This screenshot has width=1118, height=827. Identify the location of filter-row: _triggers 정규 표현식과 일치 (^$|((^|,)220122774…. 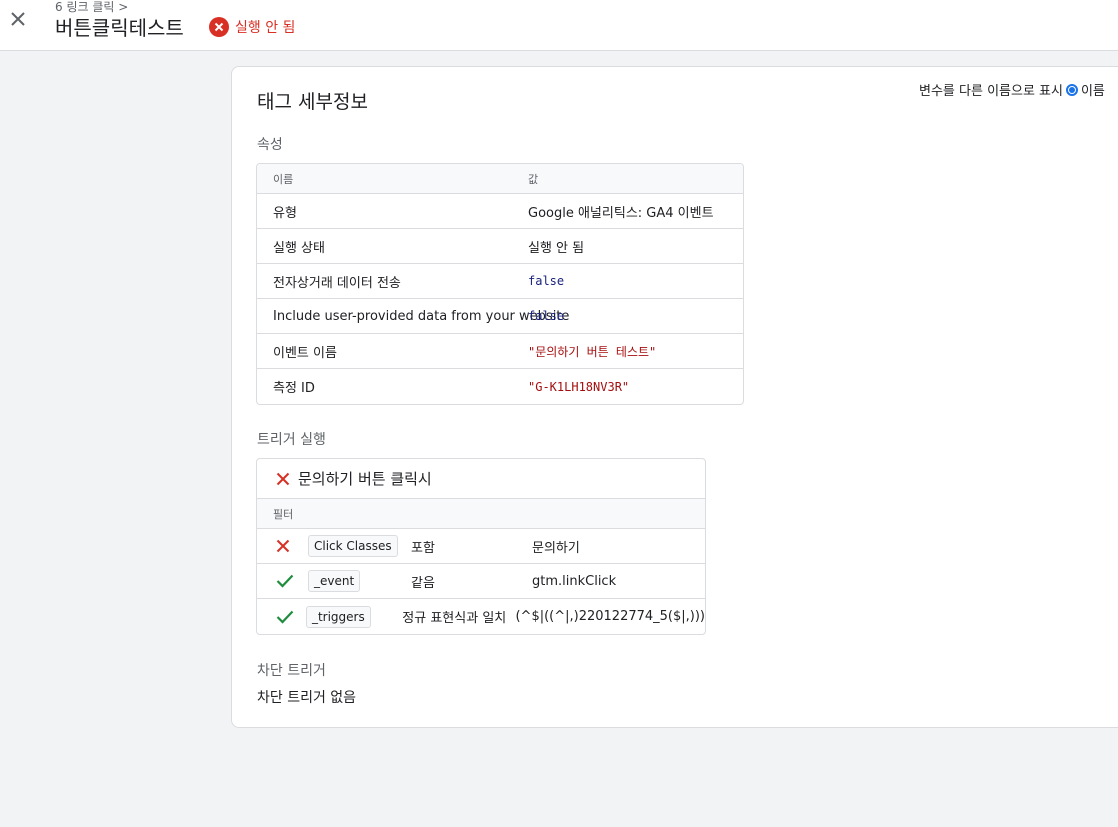
(481, 616).